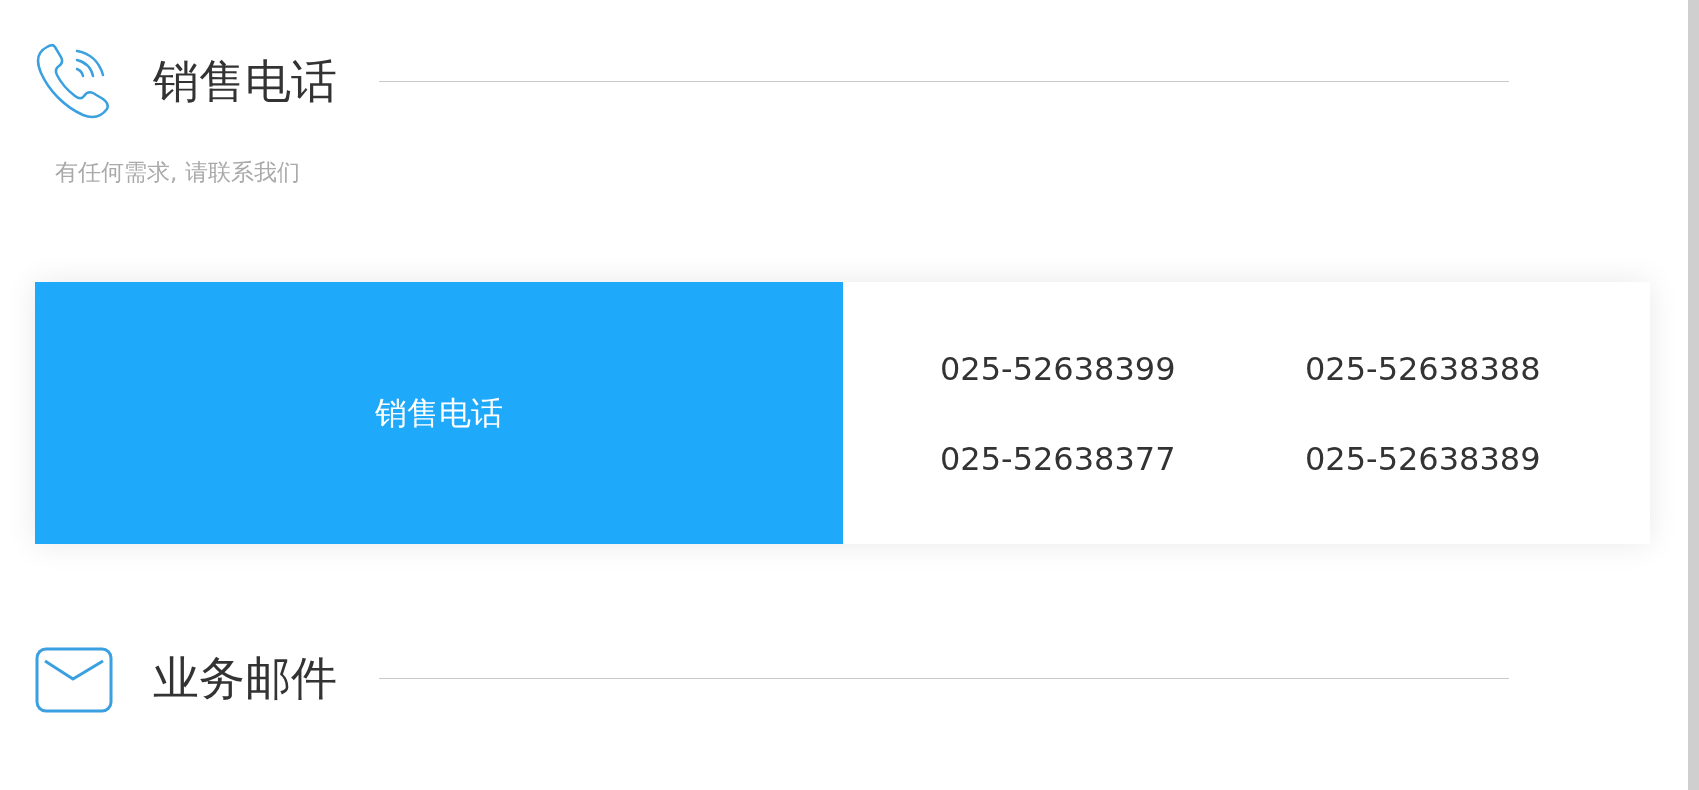 This screenshot has height=790, width=1699. What do you see at coordinates (1423, 459) in the screenshot?
I see `phone-number: 025-52638389` at bounding box center [1423, 459].